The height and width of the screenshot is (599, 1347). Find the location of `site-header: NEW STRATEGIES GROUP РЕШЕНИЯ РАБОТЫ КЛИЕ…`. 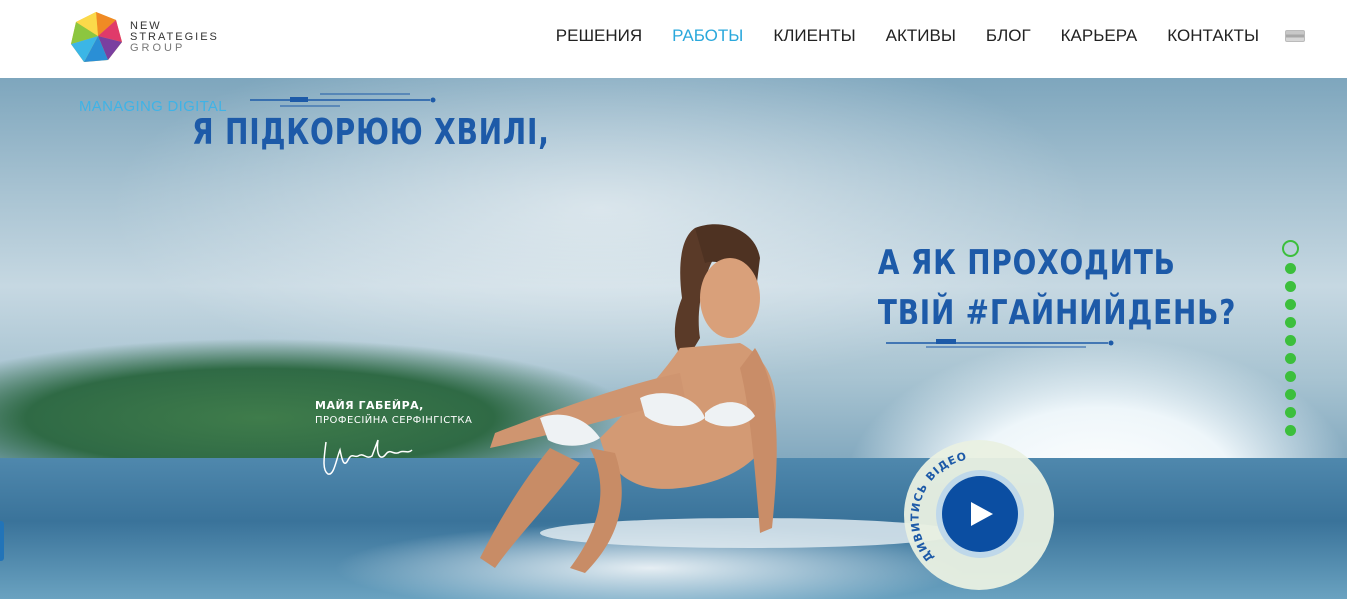

site-header: NEW STRATEGIES GROUP РЕШЕНИЯ РАБОТЫ КЛИЕ… is located at coordinates (673, 39).